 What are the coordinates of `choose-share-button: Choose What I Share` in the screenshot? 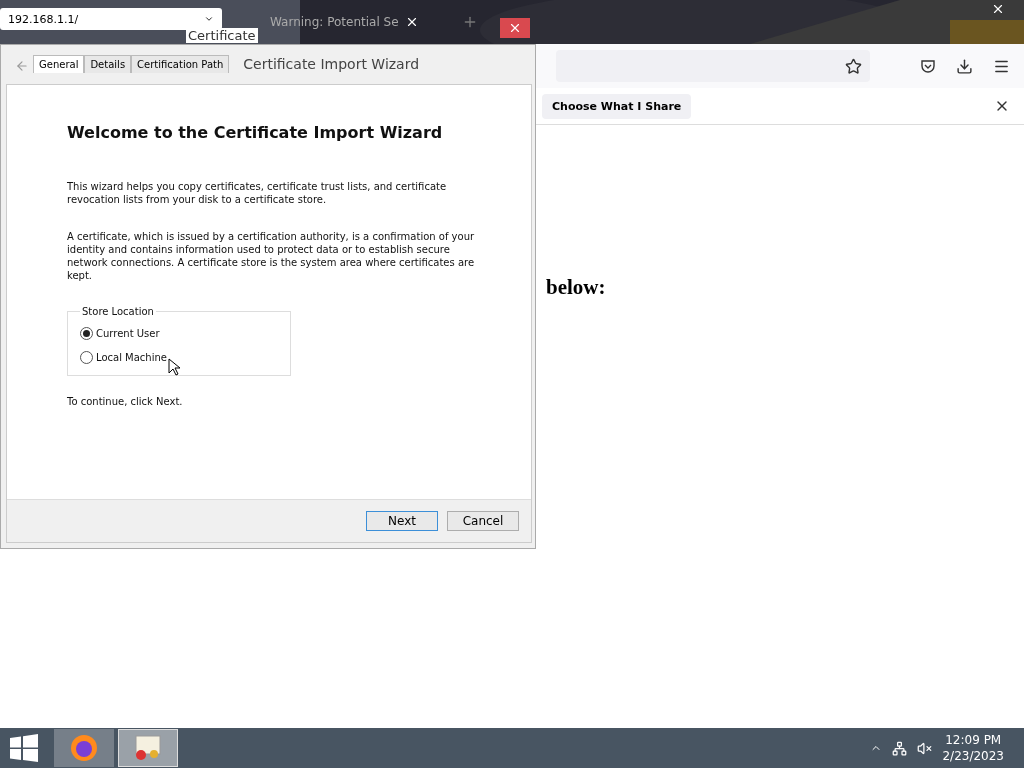 It's located at (617, 106).